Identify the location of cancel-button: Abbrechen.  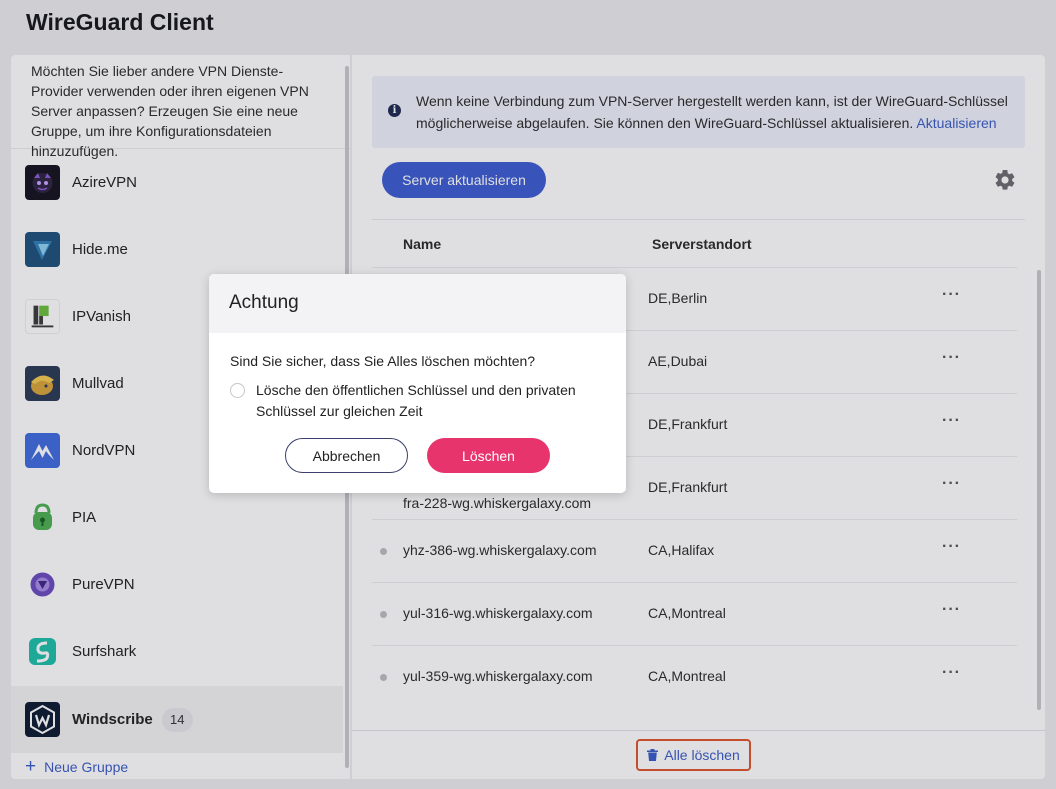
(346, 455).